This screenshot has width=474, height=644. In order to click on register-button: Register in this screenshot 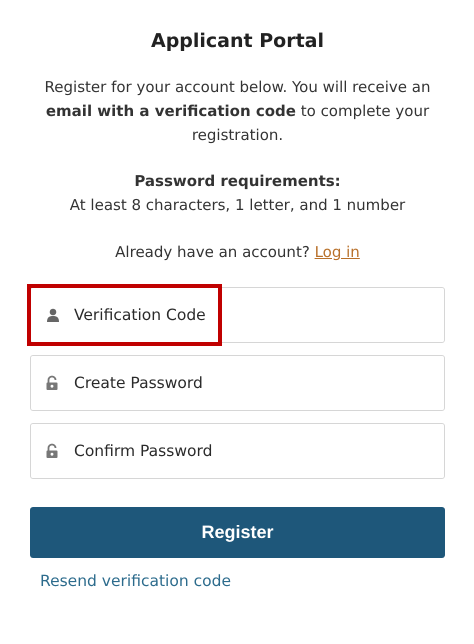, I will do `click(237, 532)`.